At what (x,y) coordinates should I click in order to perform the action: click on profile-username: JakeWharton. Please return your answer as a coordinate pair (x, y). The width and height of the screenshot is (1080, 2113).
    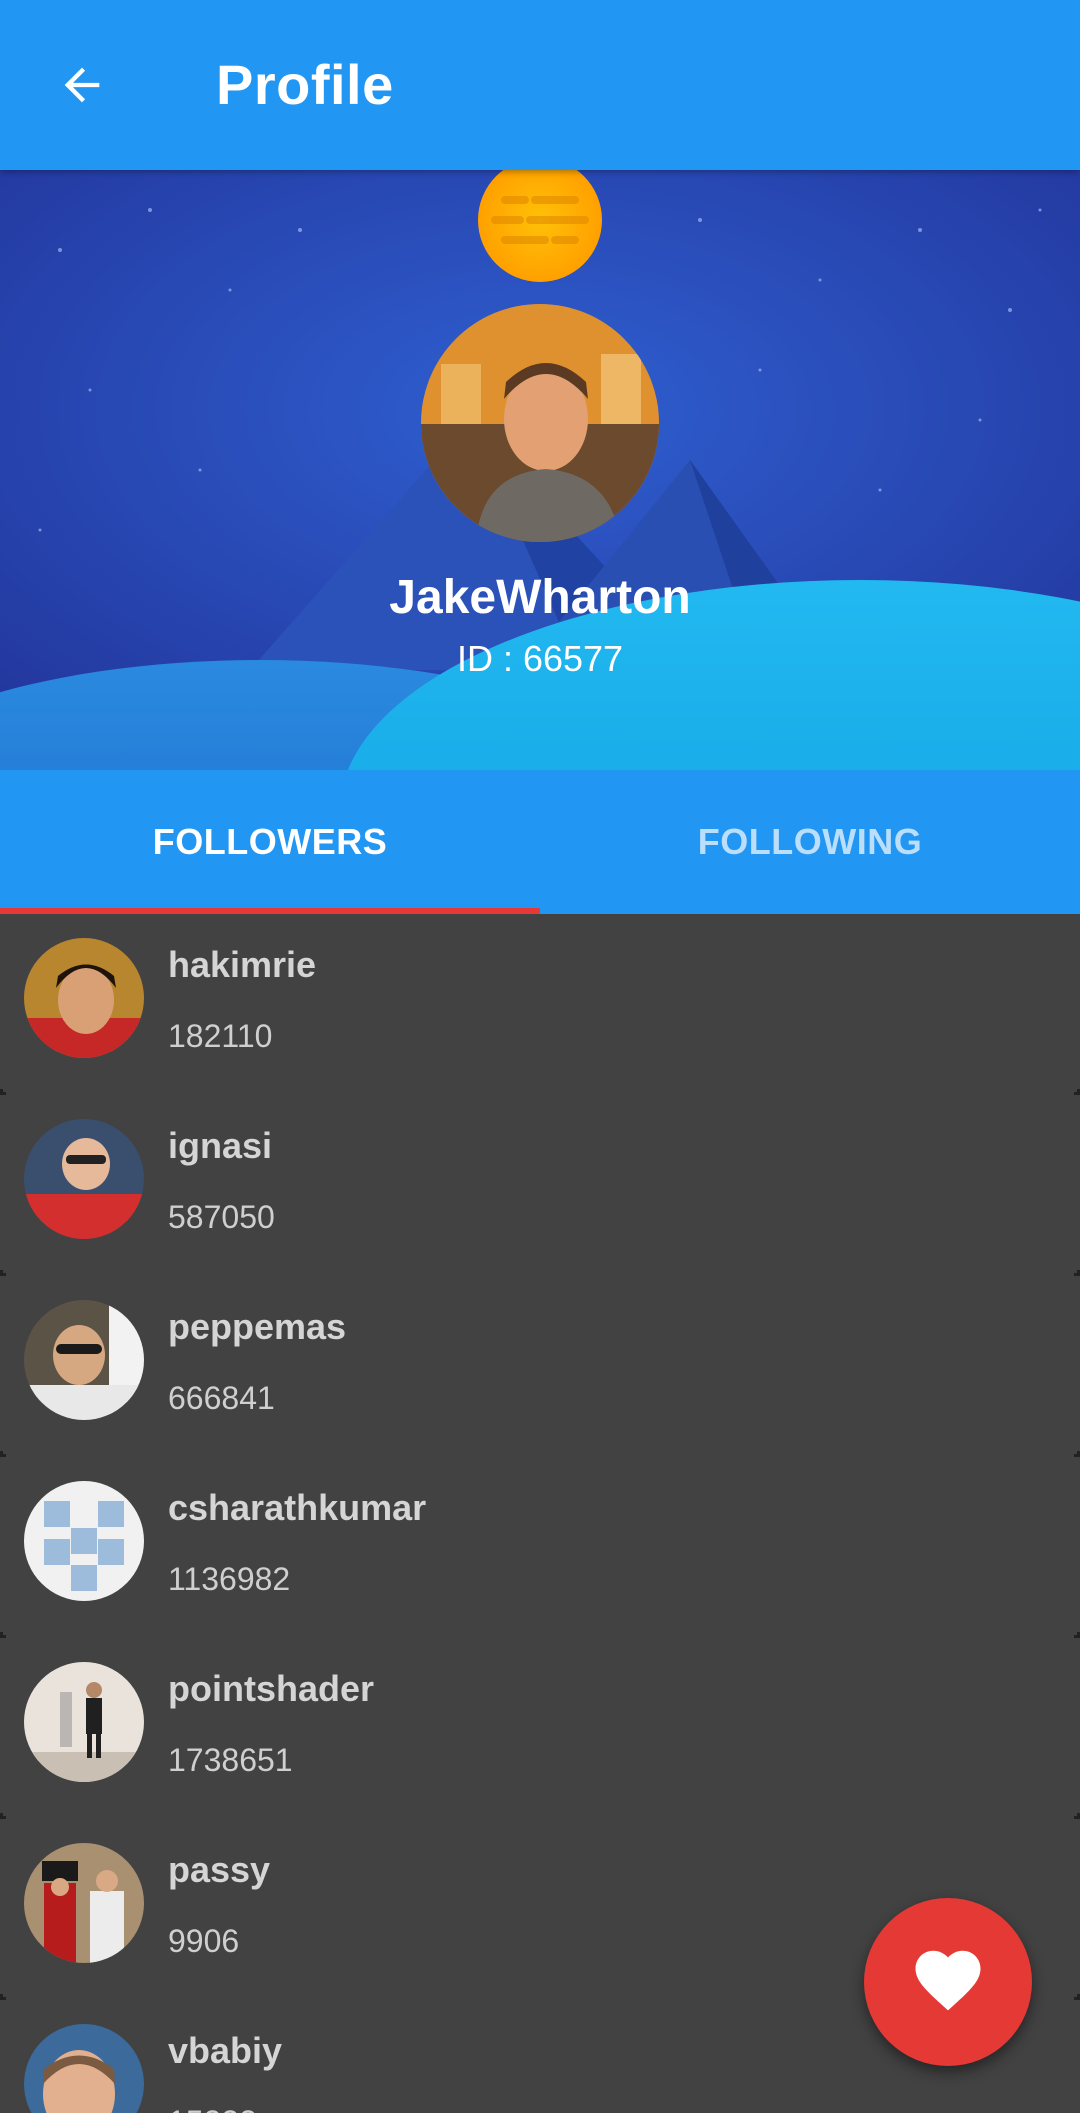
    Looking at the image, I should click on (540, 597).